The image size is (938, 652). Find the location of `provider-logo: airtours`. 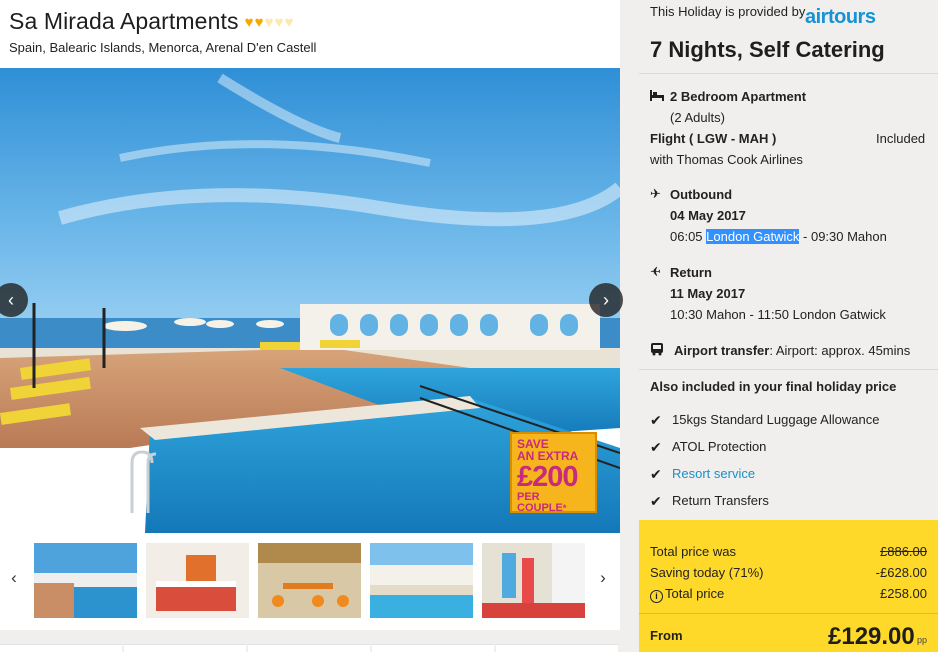

provider-logo: airtours is located at coordinates (840, 17).